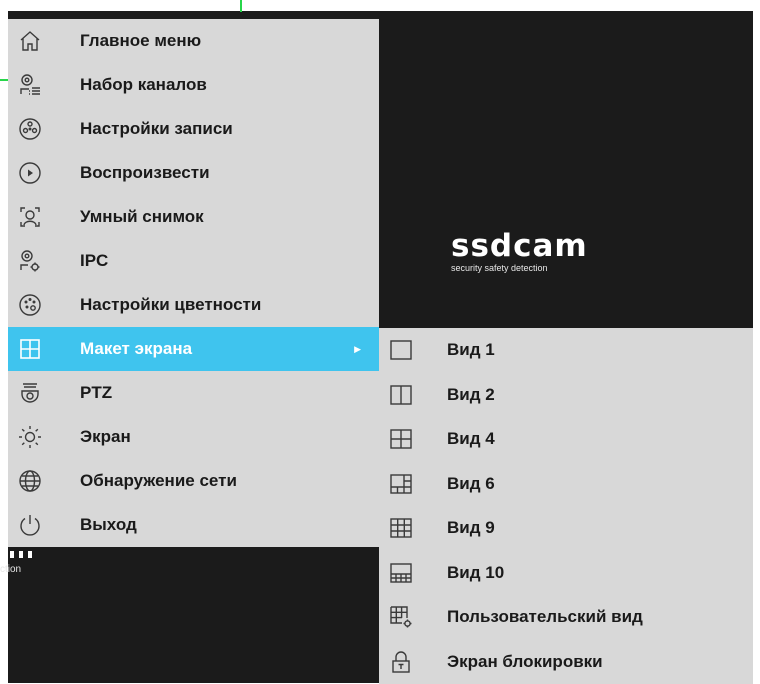 The width and height of the screenshot is (760, 684). What do you see at coordinates (142, 216) in the screenshot?
I see `menu-item-label: Умный снимок` at bounding box center [142, 216].